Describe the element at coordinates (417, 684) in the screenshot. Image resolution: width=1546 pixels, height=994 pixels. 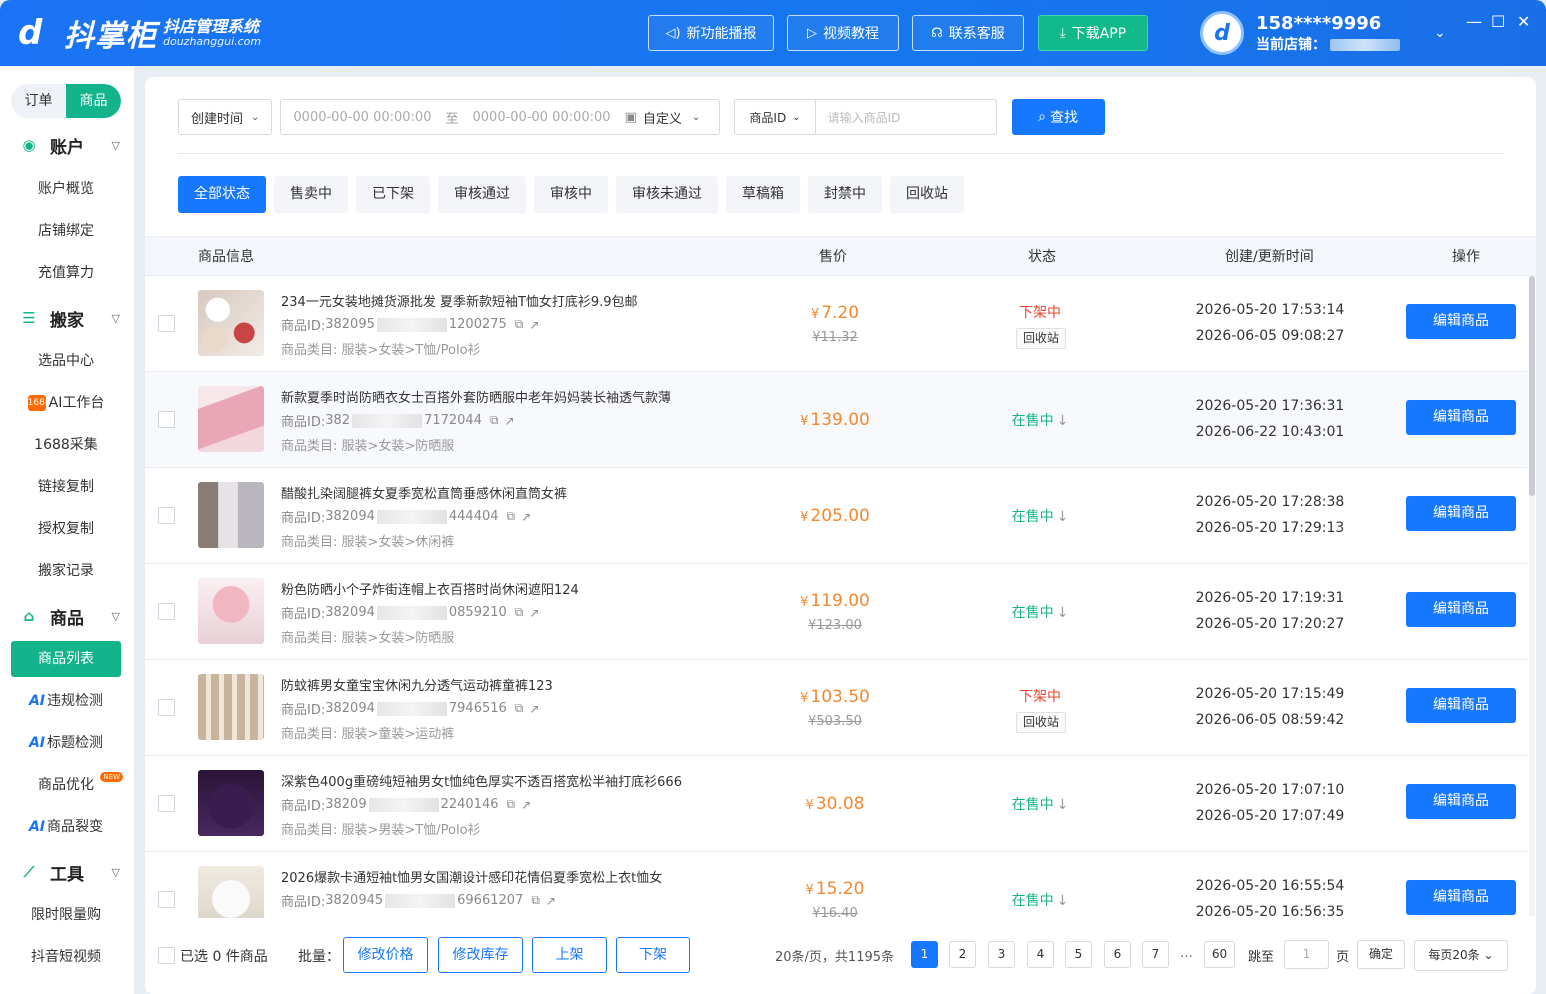
I see `product-title: 防蚊裤男女童宝宝休闲九分透气运动裤童裤123` at that location.